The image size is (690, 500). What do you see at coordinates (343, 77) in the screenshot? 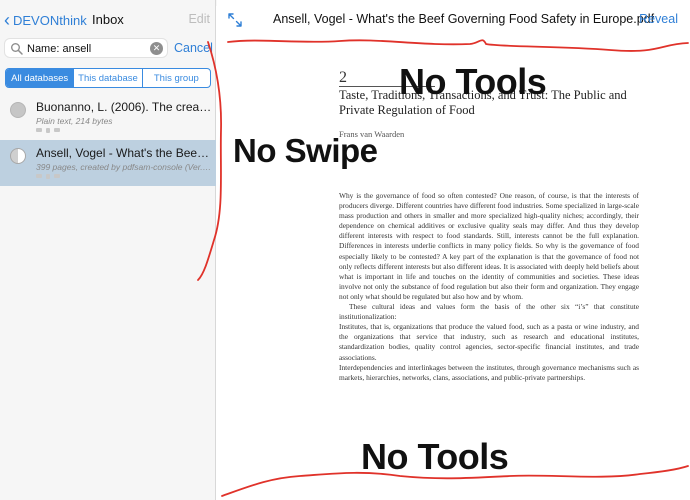
I see `chapter-number: 2` at bounding box center [343, 77].